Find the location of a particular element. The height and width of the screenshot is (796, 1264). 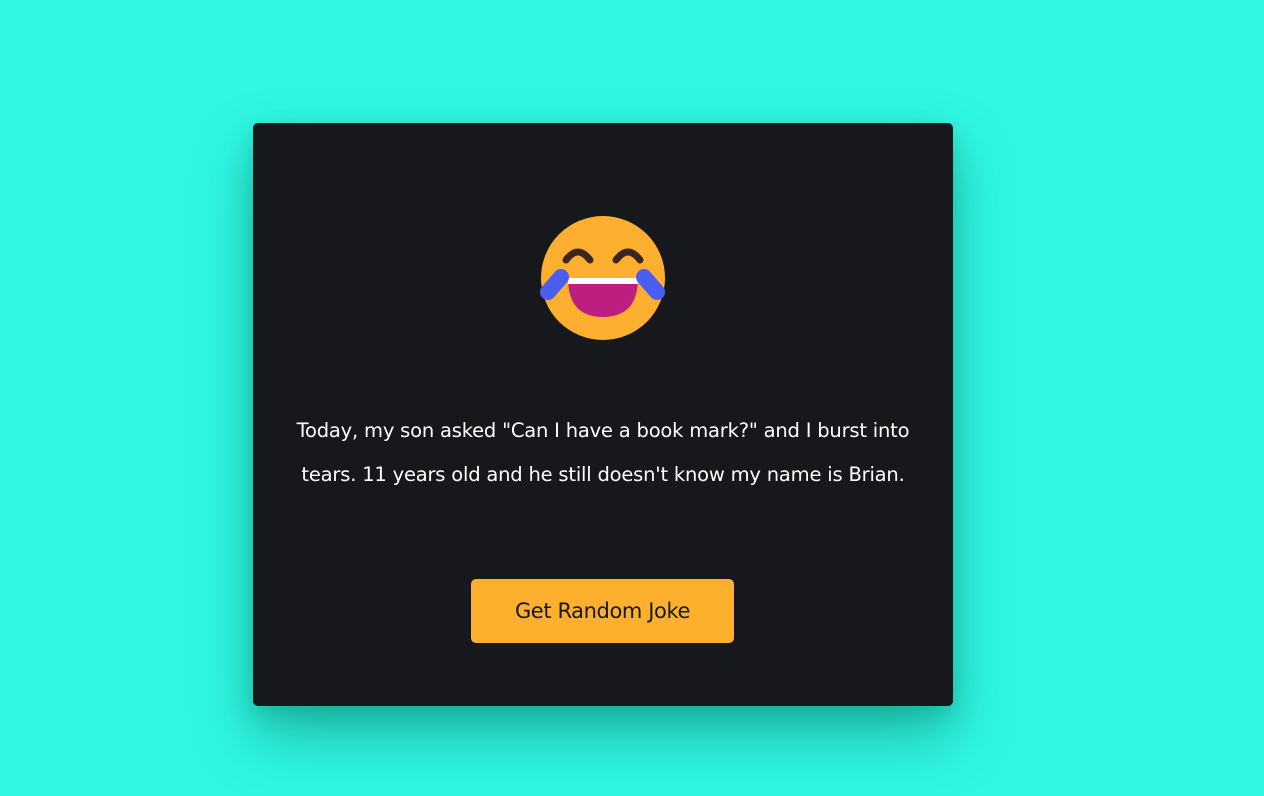

get-random-joke-button: Get Random Joke is located at coordinates (602, 611).